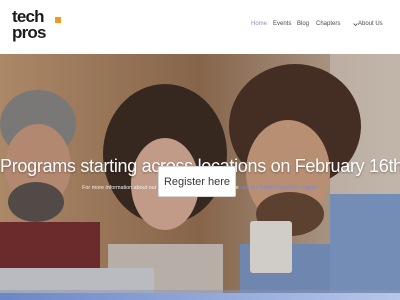  Describe the element at coordinates (259, 24) in the screenshot. I see `nav-home: Home` at that location.